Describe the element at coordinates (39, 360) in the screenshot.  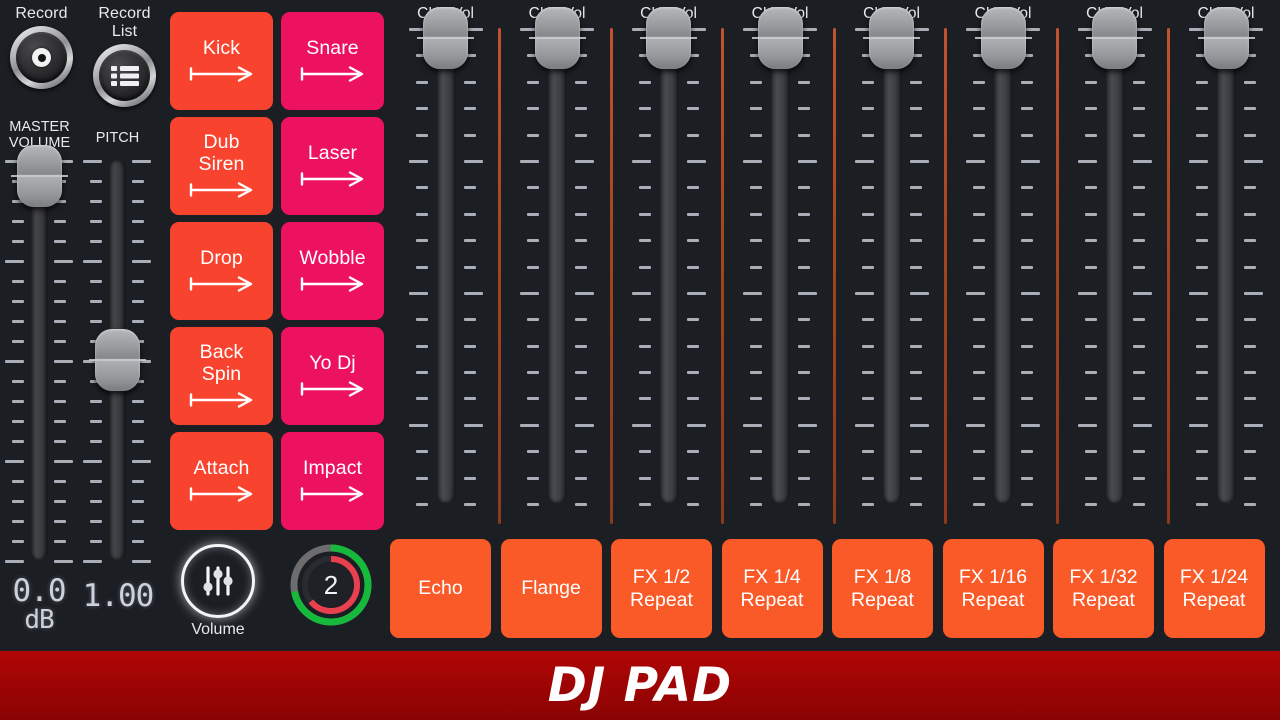
I see `master-fader-track` at that location.